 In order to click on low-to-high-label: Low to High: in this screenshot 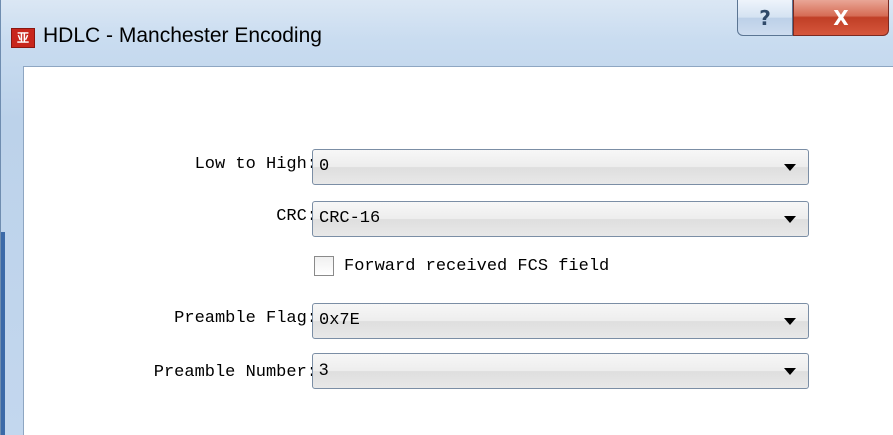, I will do `click(255, 164)`.